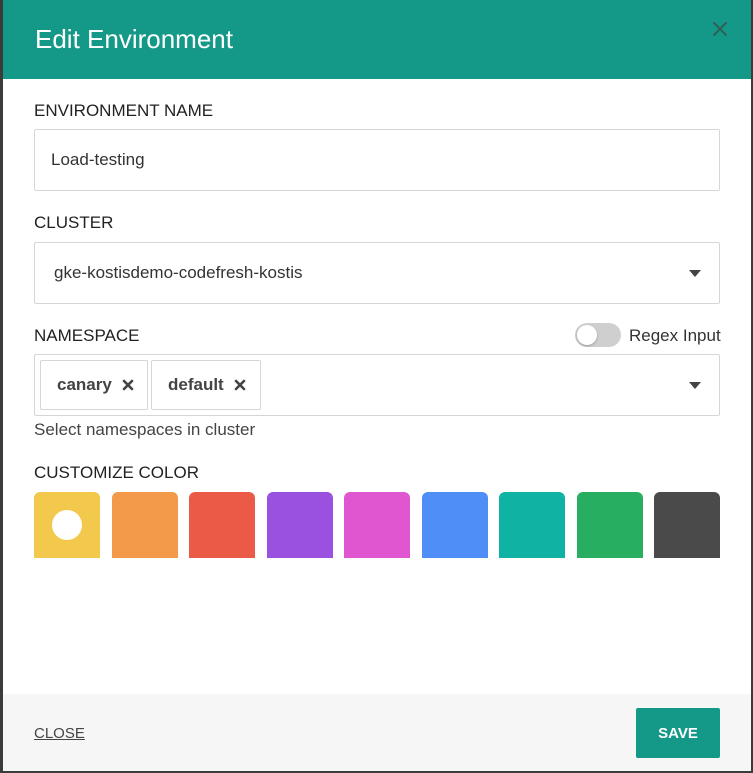 The image size is (753, 773). What do you see at coordinates (87, 335) in the screenshot?
I see `namespace-label: NAMESPACE` at bounding box center [87, 335].